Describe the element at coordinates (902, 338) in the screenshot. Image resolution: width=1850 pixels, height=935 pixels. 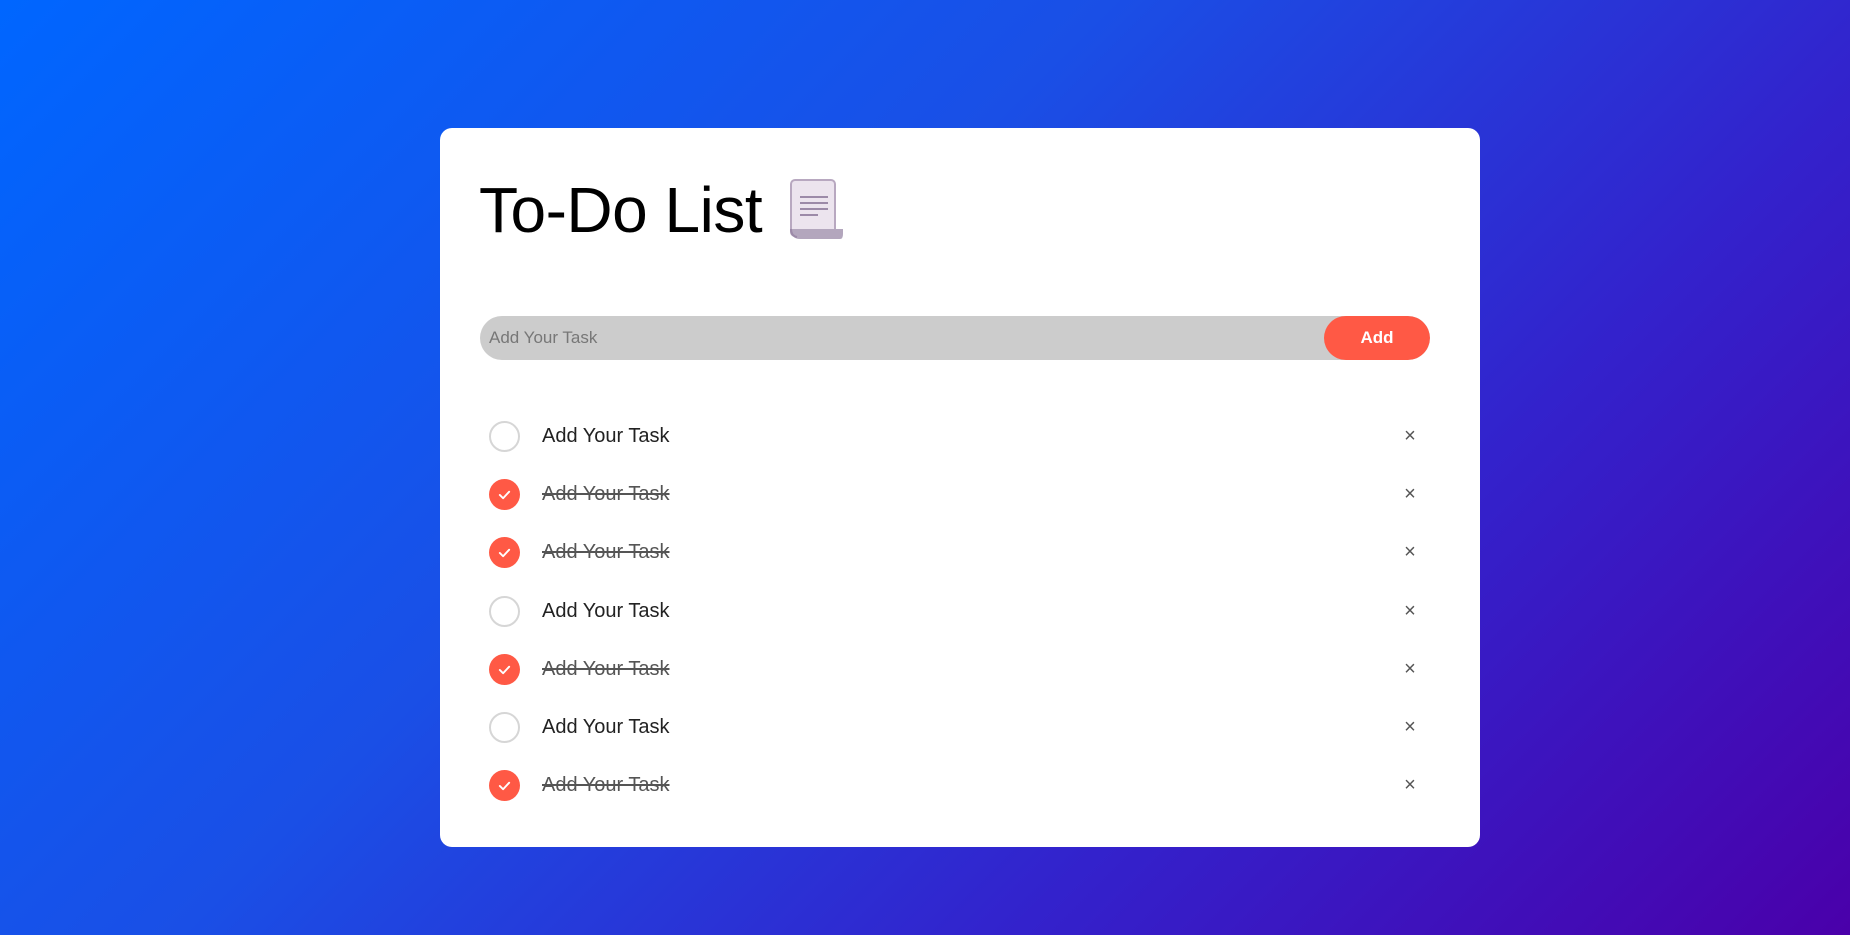
I see `task-input` at that location.